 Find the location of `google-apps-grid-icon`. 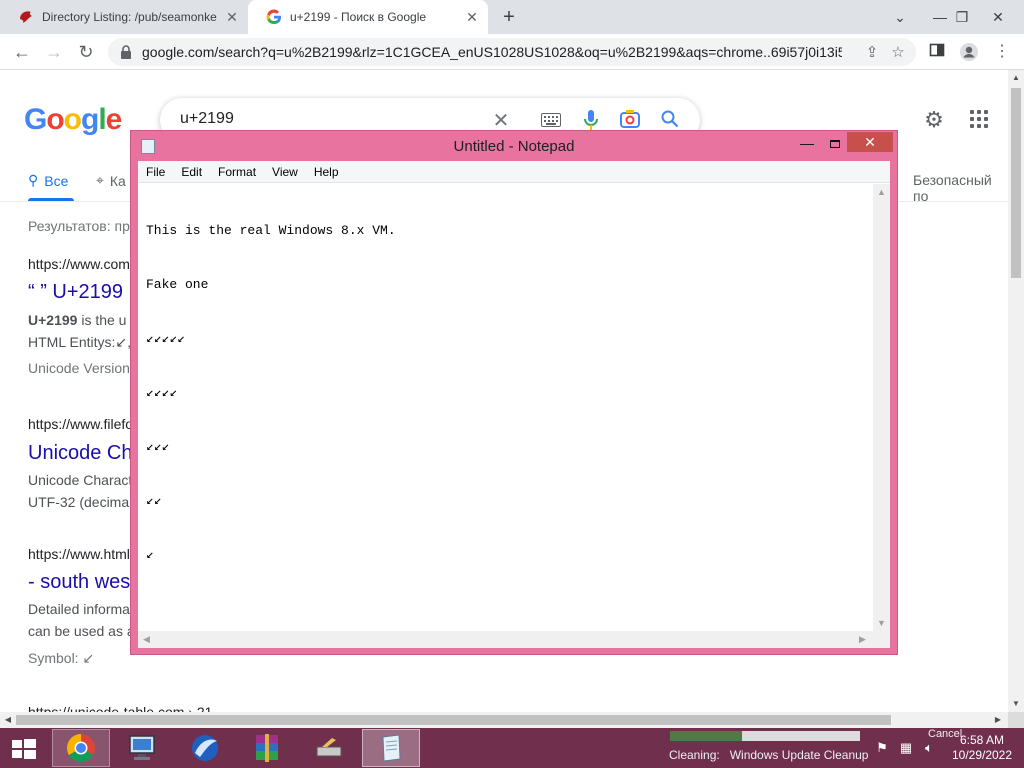

google-apps-grid-icon is located at coordinates (980, 120).